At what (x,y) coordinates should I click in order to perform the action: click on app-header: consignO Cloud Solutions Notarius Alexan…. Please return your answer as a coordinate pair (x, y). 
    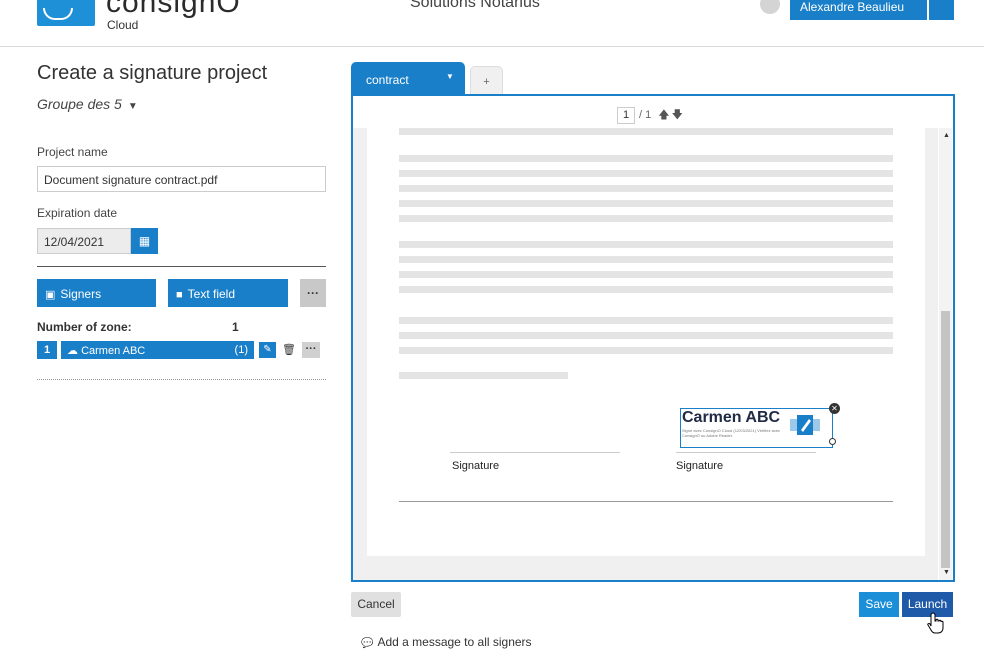
    Looking at the image, I should click on (492, 23).